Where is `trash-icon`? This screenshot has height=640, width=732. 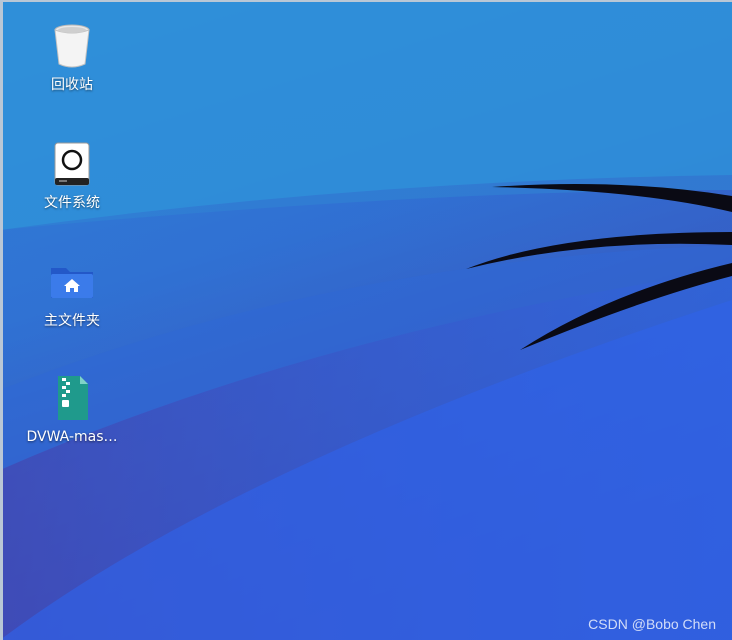 trash-icon is located at coordinates (72, 46).